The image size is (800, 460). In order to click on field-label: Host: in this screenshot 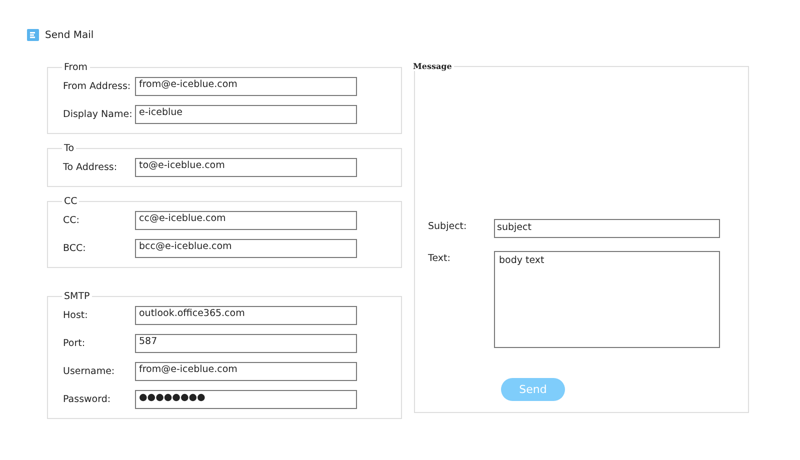, I will do `click(75, 315)`.